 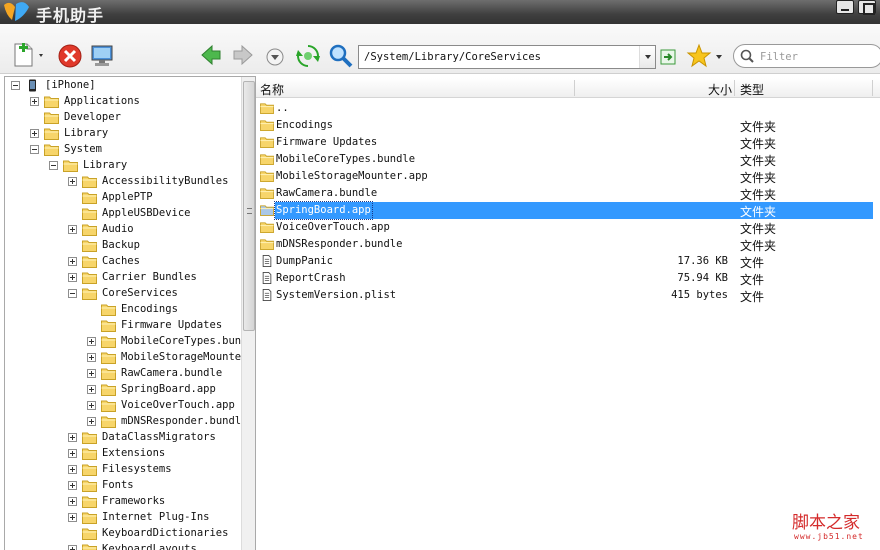 What do you see at coordinates (568, 210) in the screenshot?
I see `file-row: SpringBoard.app 文件夹` at bounding box center [568, 210].